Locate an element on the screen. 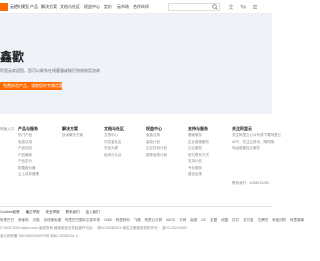 This screenshot has height=261, width=320. footer-column-quick: 快速入口 is located at coordinates (7, 129).